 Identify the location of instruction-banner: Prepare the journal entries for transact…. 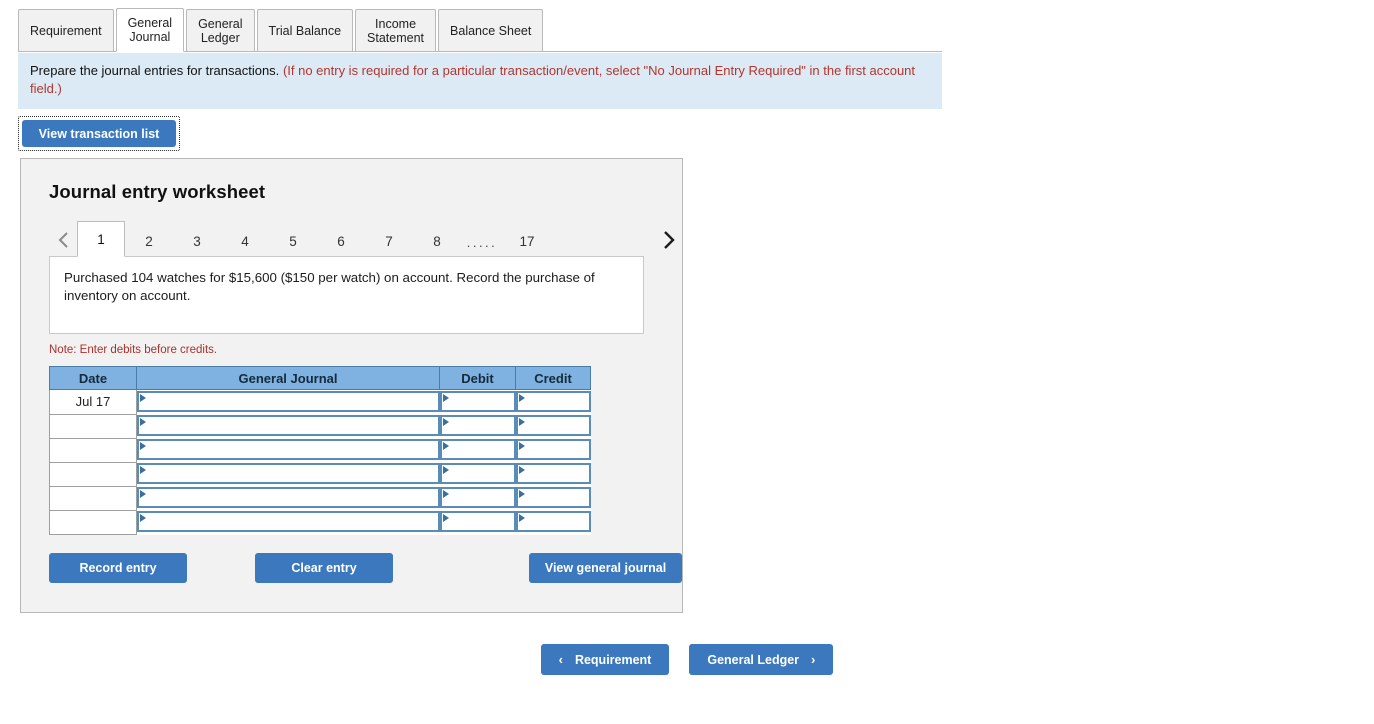
(480, 81).